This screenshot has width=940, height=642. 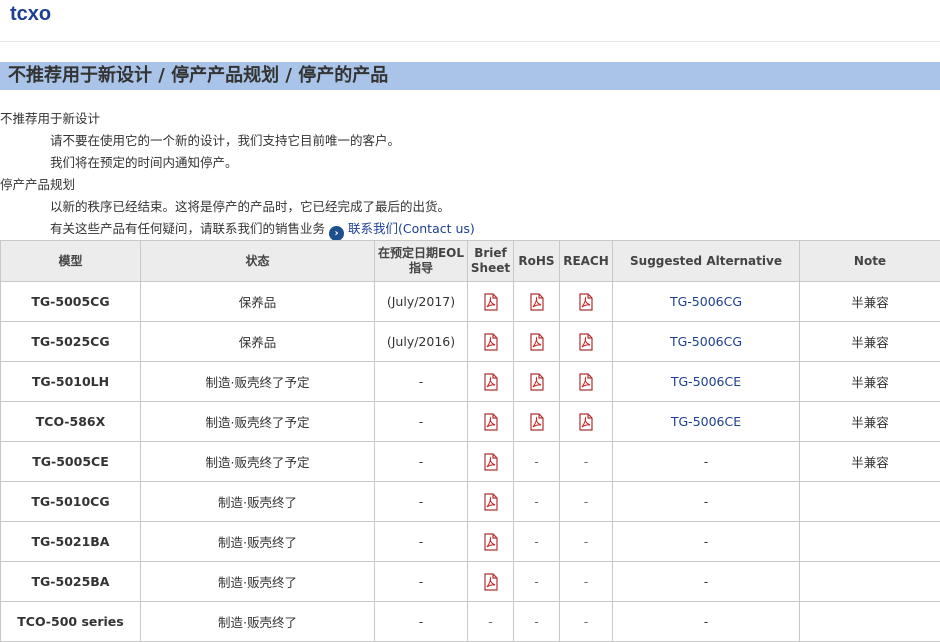 I want to click on table-row: TG-5010CG制造·贩壳终了----, so click(x=470, y=502).